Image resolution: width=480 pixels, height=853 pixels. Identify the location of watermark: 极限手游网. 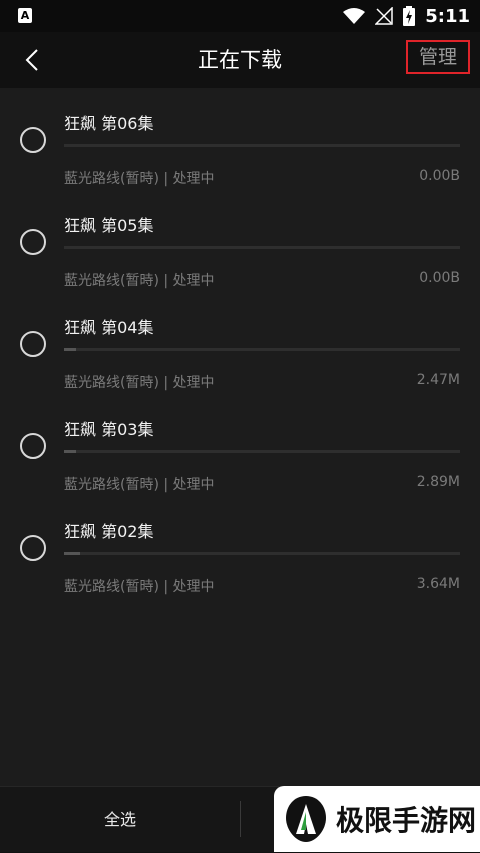
(377, 819).